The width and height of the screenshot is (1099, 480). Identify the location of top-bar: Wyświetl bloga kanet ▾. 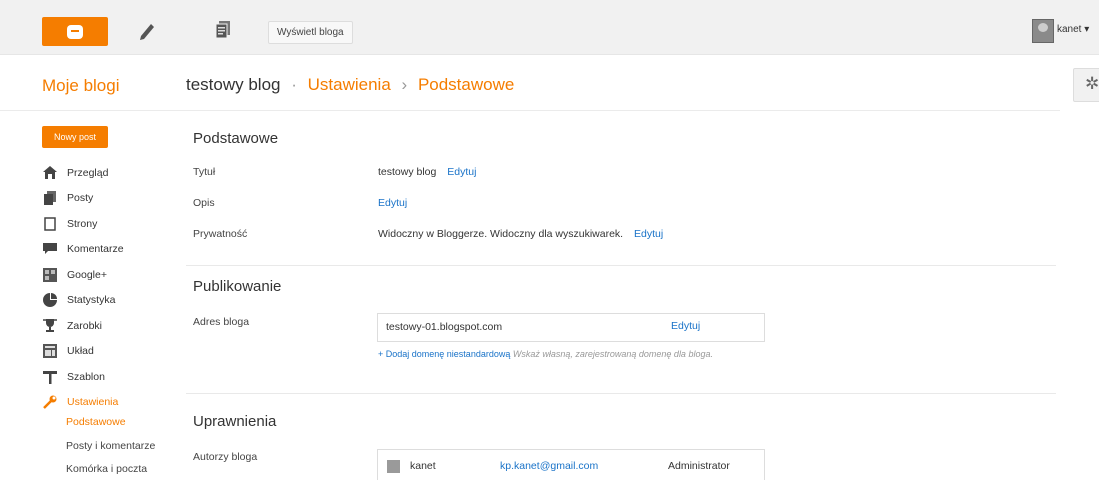
(549, 27).